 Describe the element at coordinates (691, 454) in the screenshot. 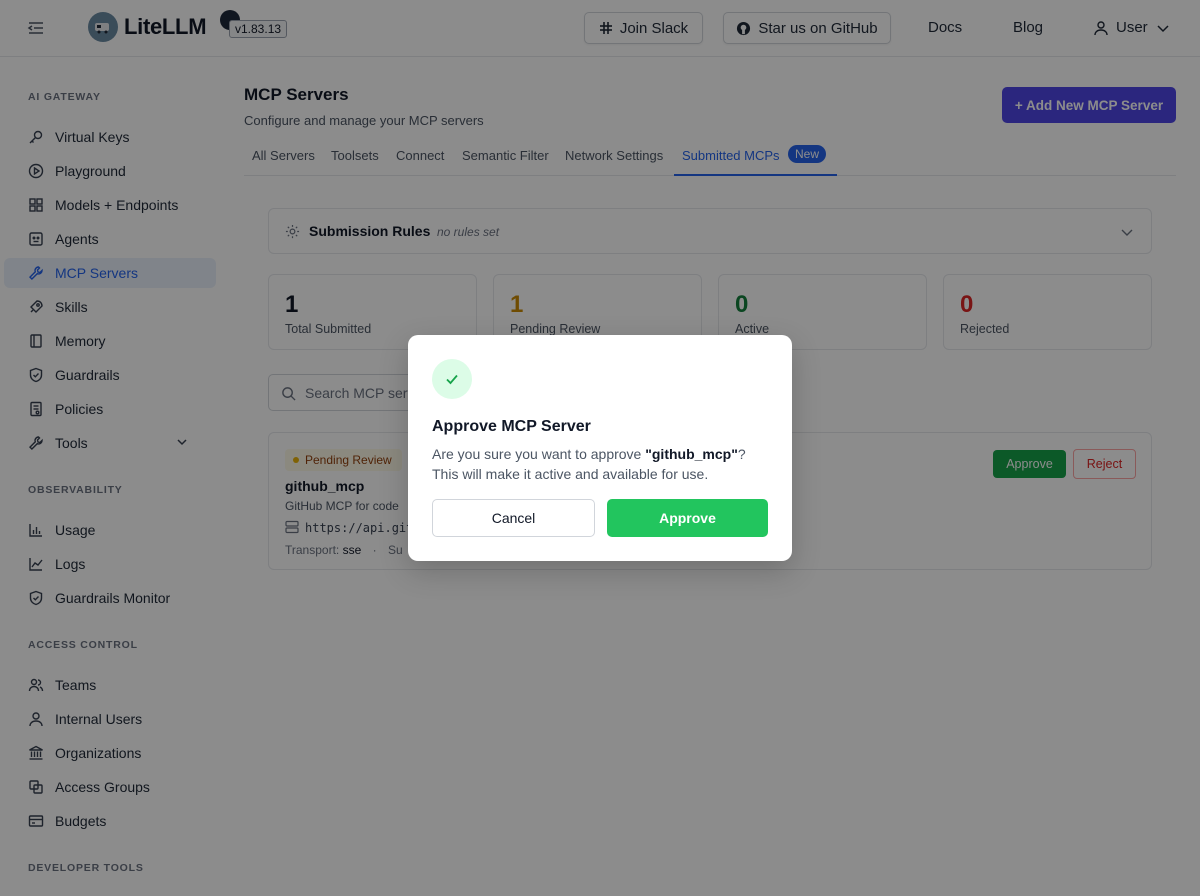

I see `dialog-server-name: "github_mcp"` at that location.